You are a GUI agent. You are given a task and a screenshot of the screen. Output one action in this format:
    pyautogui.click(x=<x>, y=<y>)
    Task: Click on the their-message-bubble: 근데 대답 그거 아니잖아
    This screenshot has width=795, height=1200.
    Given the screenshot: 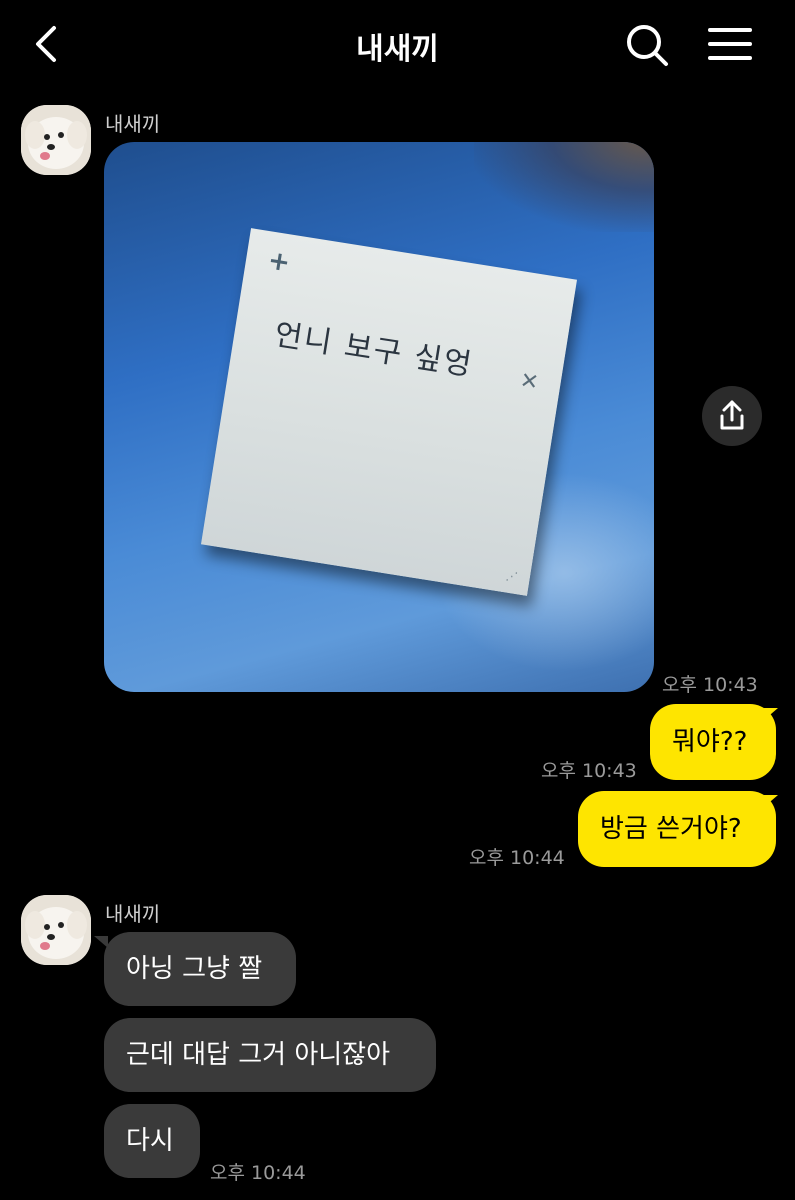 What is the action you would take?
    pyautogui.click(x=270, y=1055)
    